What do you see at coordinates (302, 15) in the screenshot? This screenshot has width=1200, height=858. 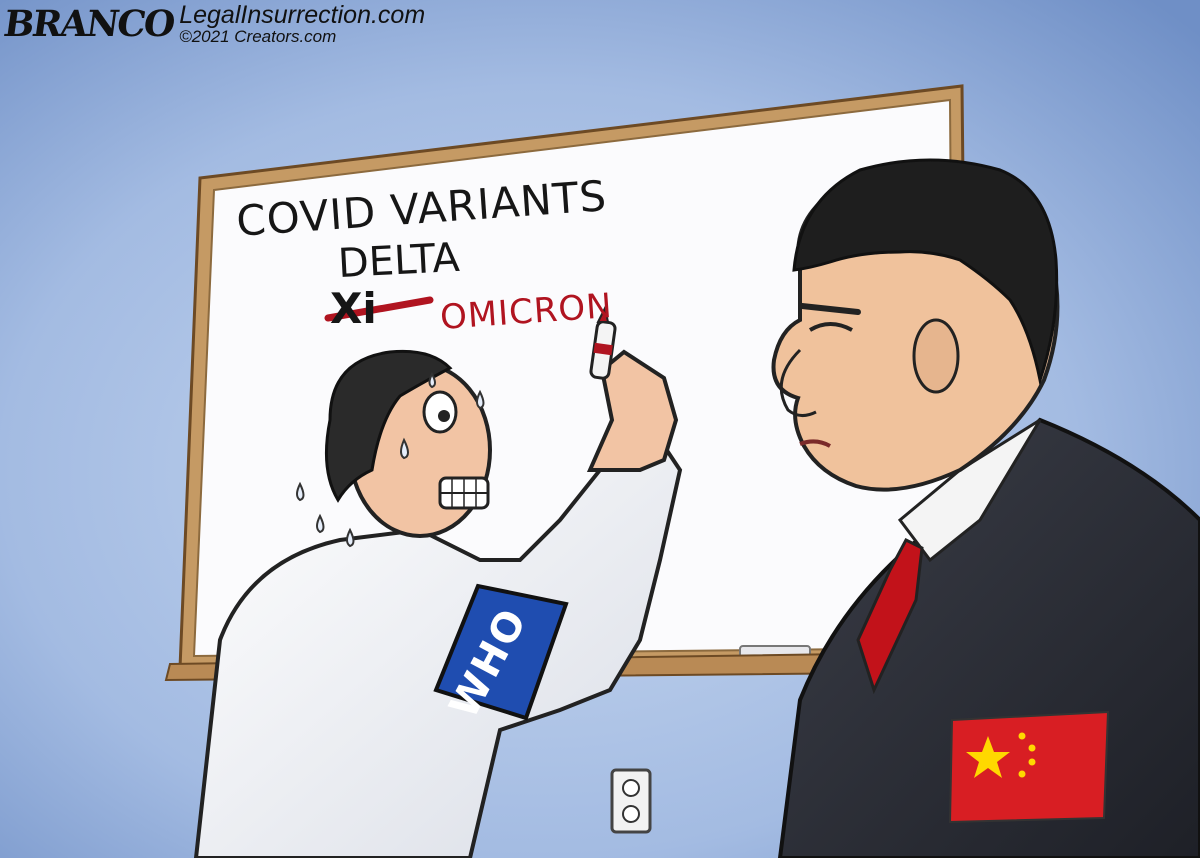 I see `site-credit: LegalInsurrection.com` at bounding box center [302, 15].